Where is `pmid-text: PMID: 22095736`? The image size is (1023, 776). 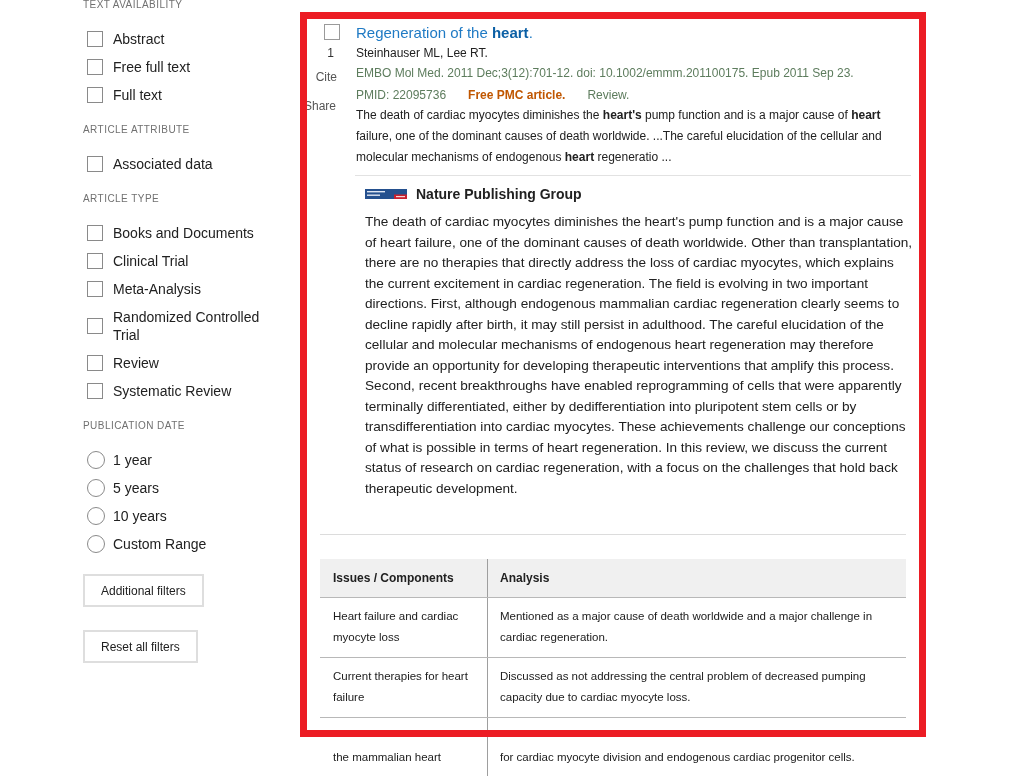
pmid-text: PMID: 22095736 is located at coordinates (401, 95).